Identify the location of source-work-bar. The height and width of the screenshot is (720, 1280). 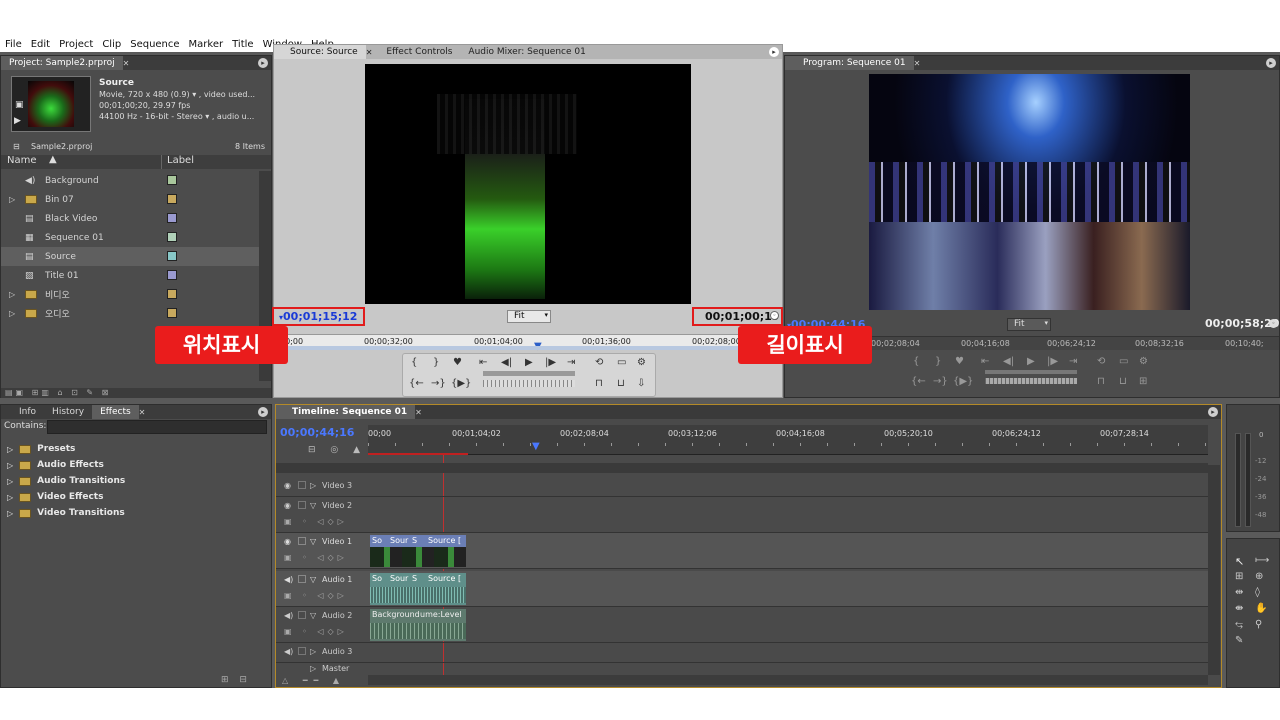
(528, 348).